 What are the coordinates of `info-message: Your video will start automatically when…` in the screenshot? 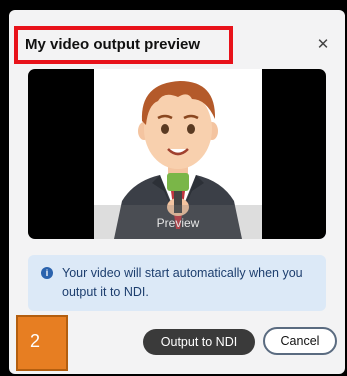 It's located at (182, 282).